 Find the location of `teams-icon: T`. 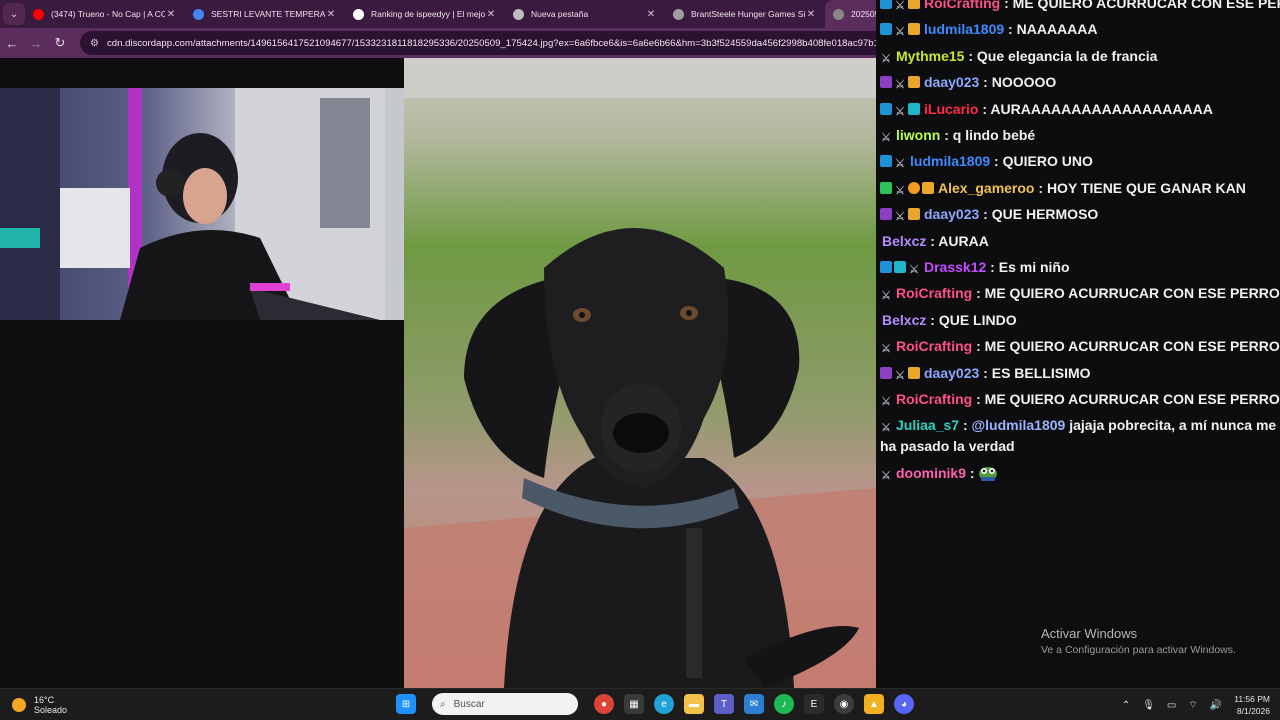

teams-icon: T is located at coordinates (724, 704).